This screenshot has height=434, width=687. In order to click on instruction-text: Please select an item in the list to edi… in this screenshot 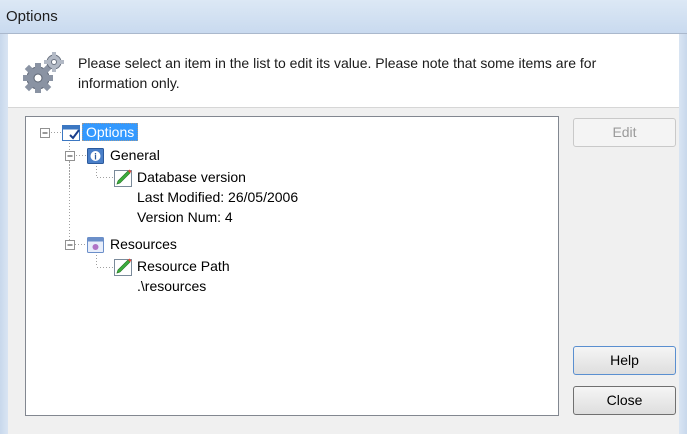, I will do `click(337, 73)`.